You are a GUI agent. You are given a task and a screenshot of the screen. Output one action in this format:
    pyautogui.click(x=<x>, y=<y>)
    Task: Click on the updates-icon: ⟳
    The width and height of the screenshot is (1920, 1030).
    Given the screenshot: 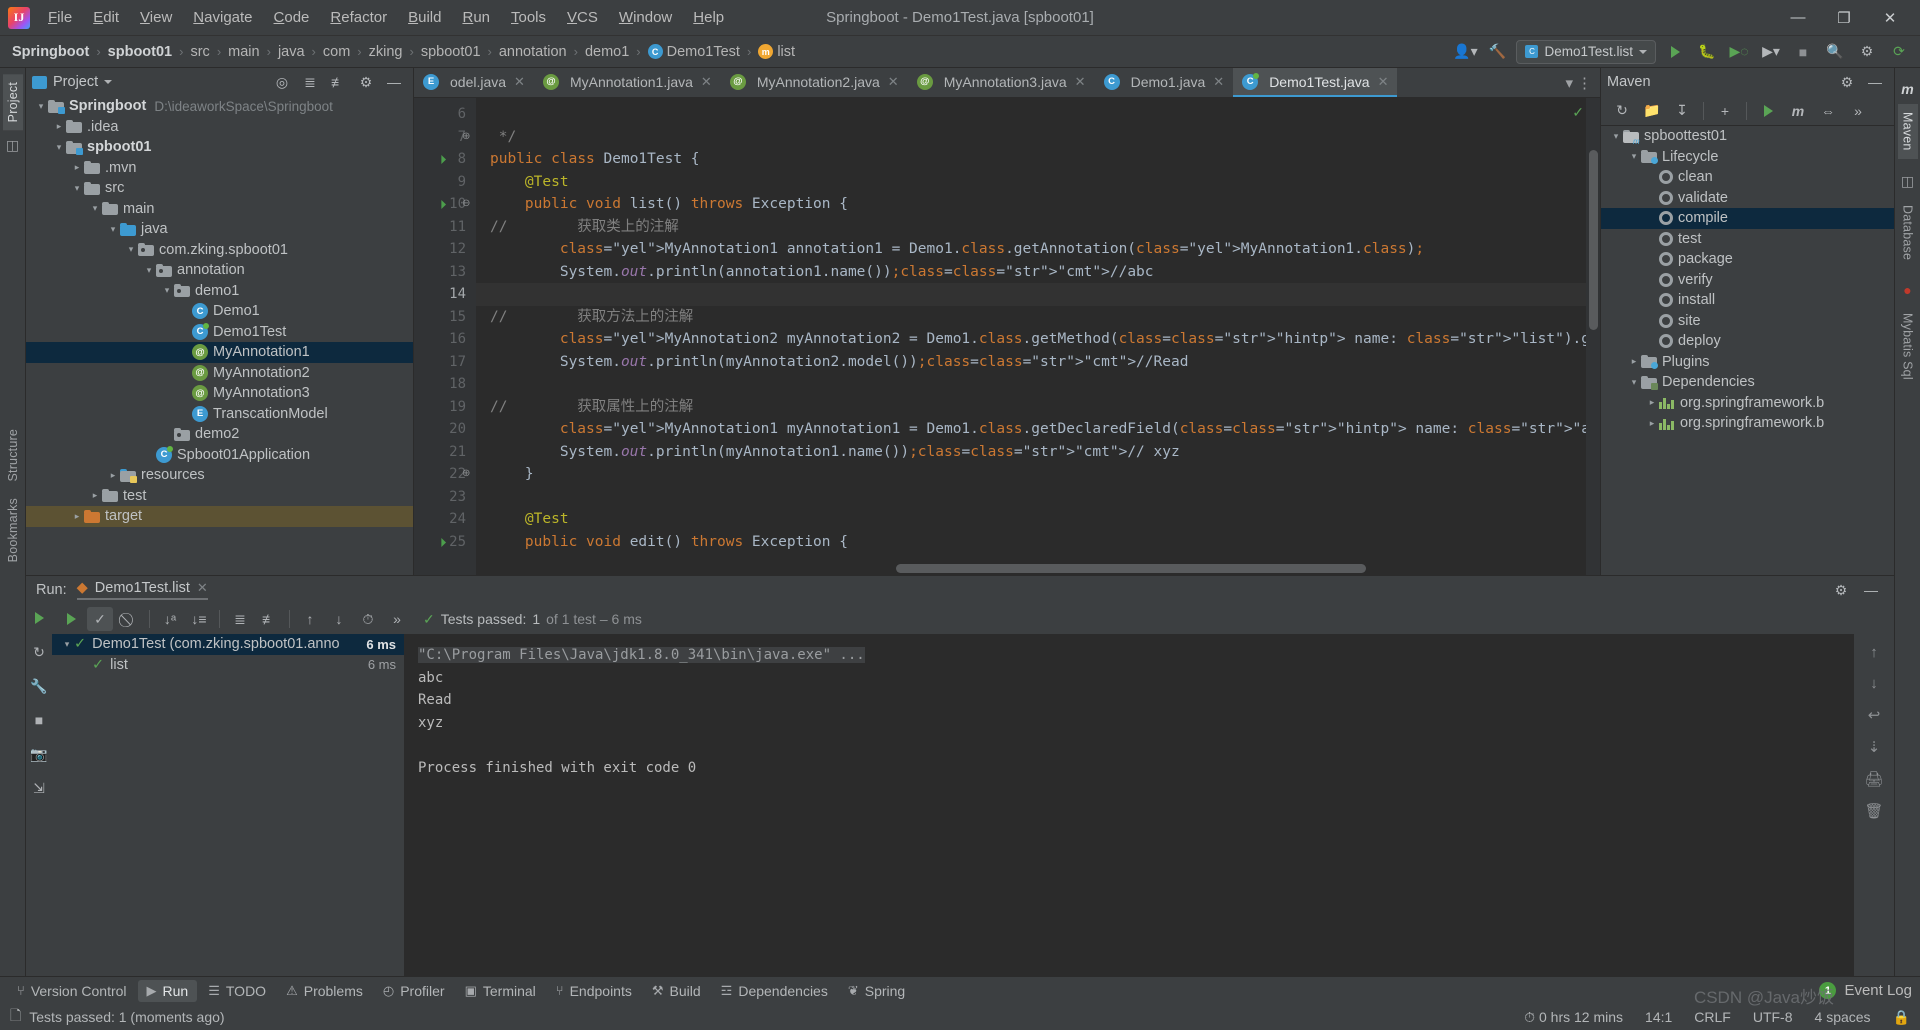 What is the action you would take?
    pyautogui.click(x=1899, y=52)
    